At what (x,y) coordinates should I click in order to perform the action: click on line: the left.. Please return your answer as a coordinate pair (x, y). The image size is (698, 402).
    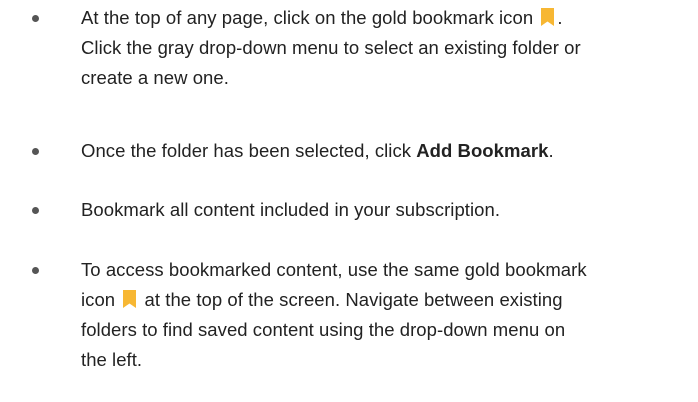
    Looking at the image, I should click on (112, 359).